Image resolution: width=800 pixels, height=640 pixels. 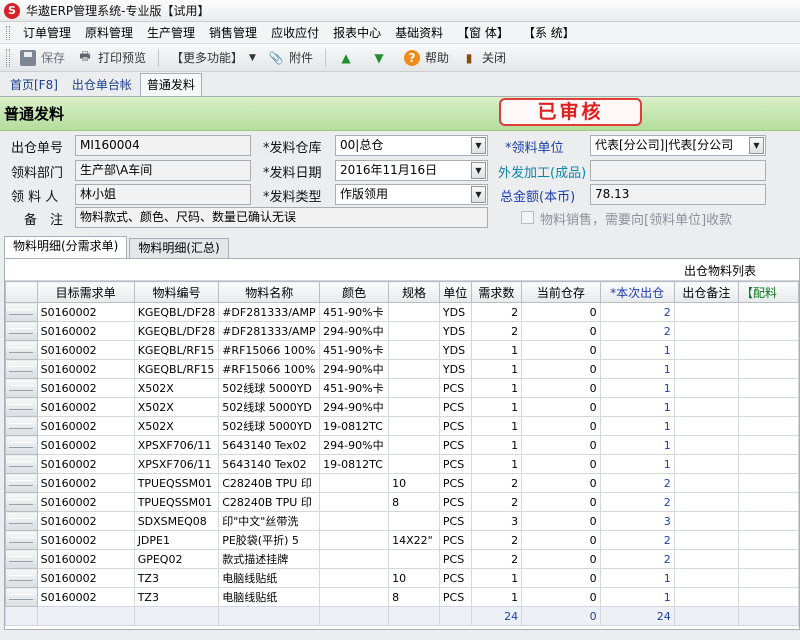 What do you see at coordinates (414, 597) in the screenshot?
I see `cell-spec: 8` at bounding box center [414, 597].